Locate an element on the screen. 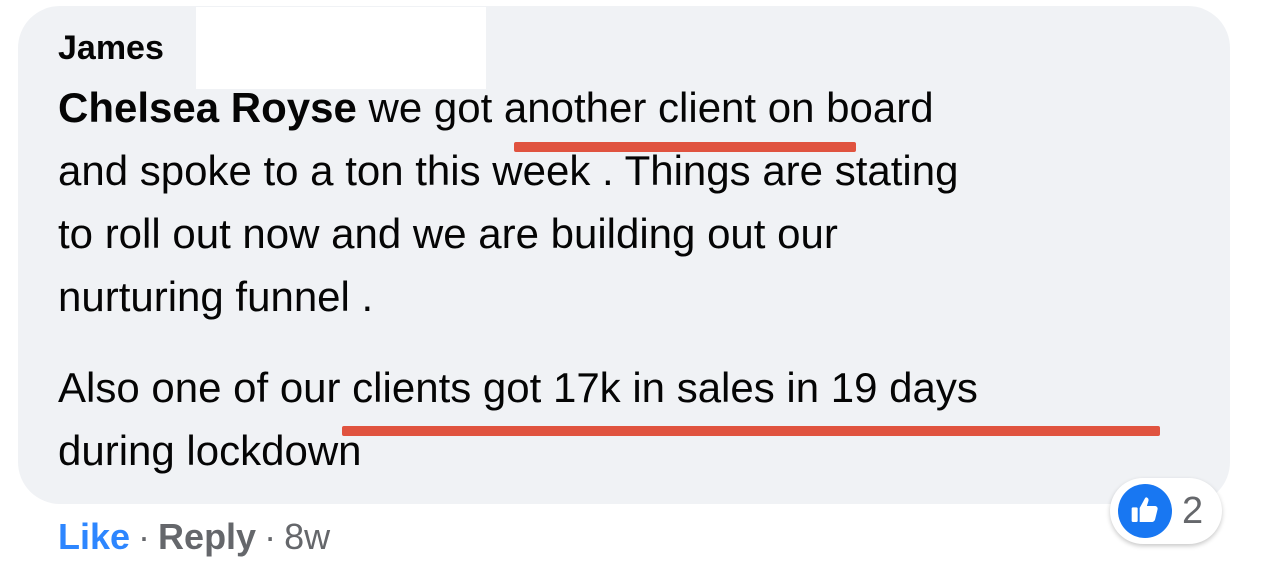 The width and height of the screenshot is (1262, 574). comment-line-4: nurturing funnel . is located at coordinates (216, 296).